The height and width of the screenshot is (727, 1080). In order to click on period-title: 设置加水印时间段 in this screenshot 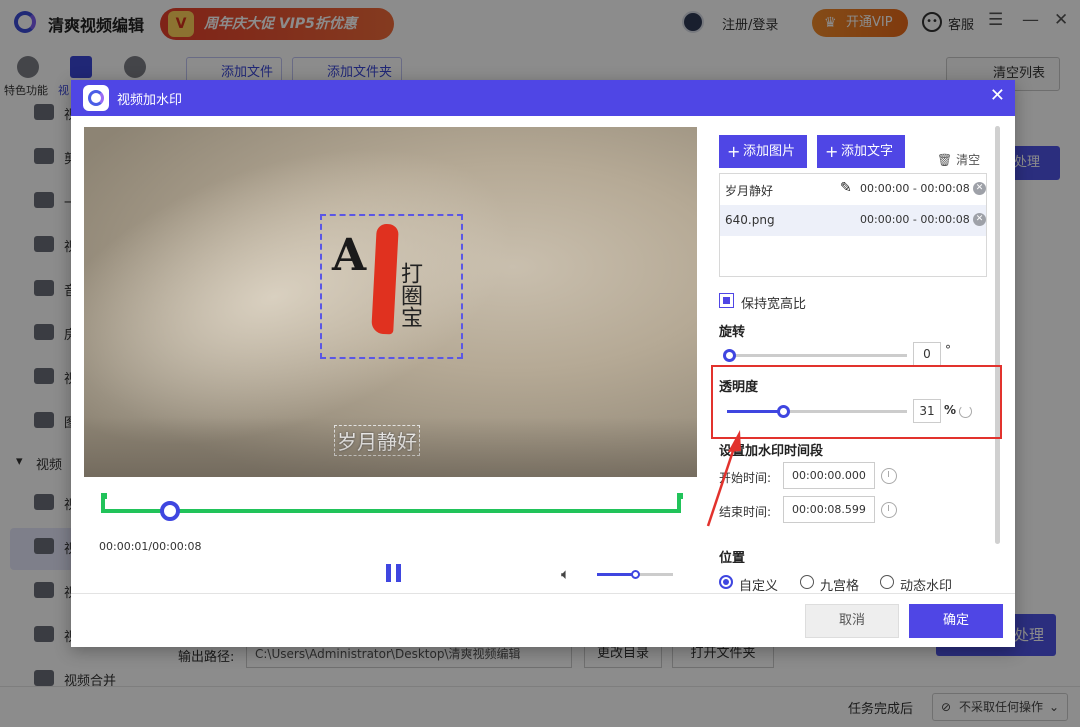, I will do `click(771, 451)`.